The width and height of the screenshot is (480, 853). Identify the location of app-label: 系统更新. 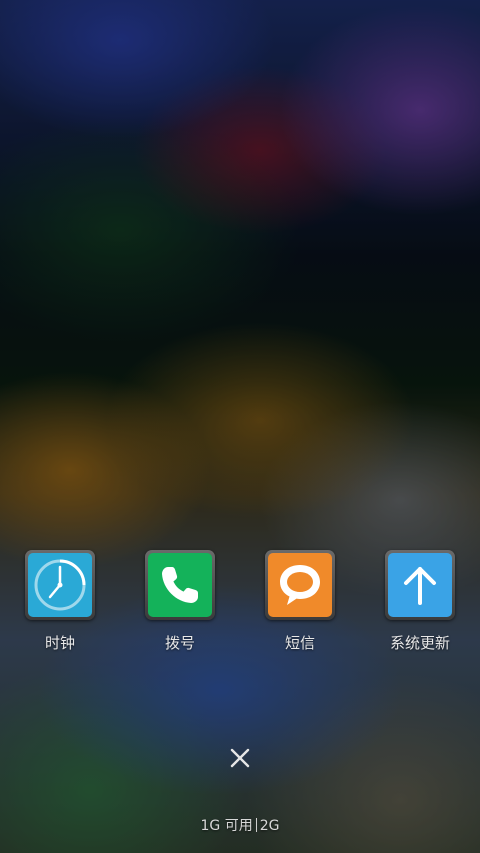
(419, 643).